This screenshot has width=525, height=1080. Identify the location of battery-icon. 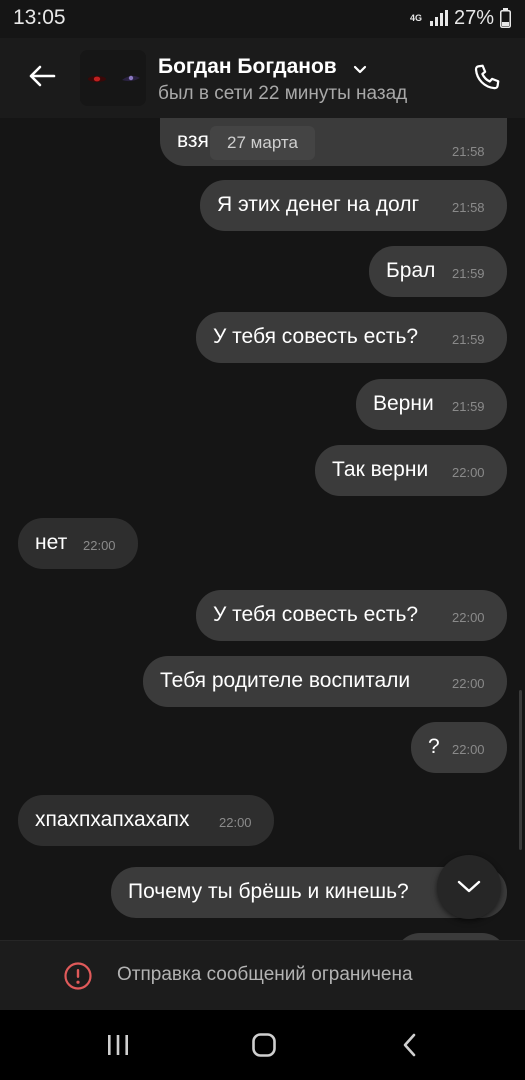
(505, 18).